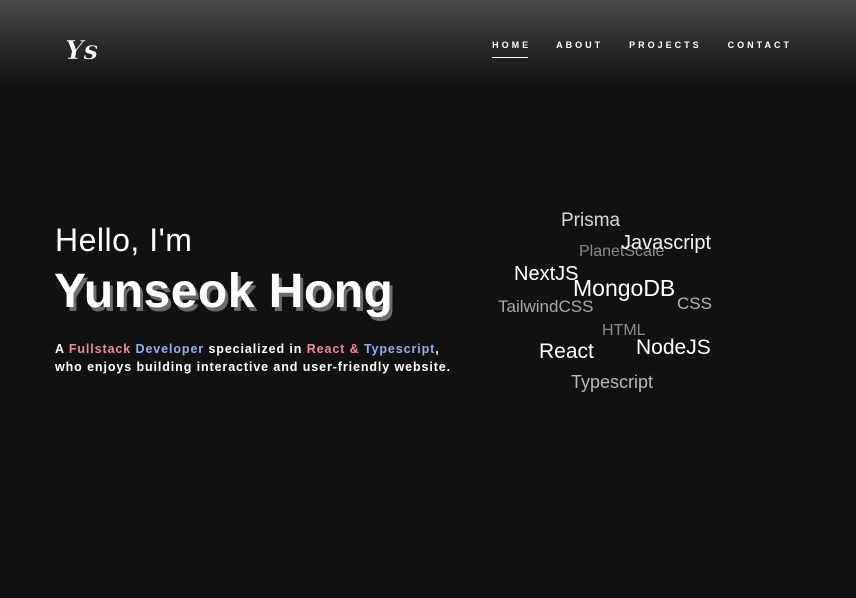 The height and width of the screenshot is (598, 856). Describe the element at coordinates (437, 349) in the screenshot. I see `tagline-comma: ,` at that location.